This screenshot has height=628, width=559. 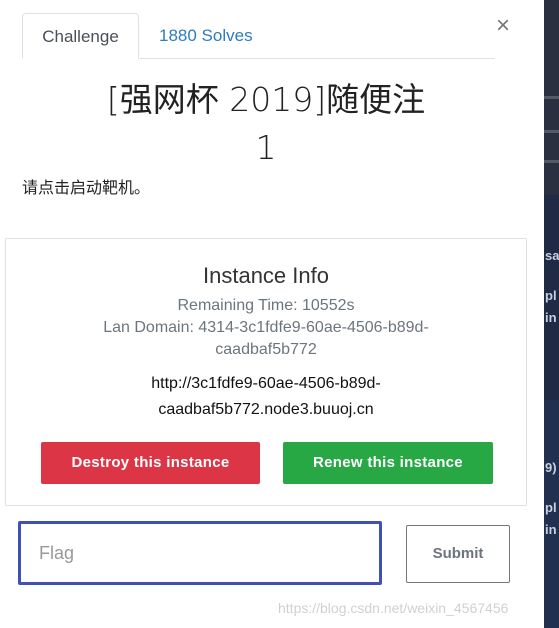 I want to click on instance-info-heading: Instance Info, so click(x=266, y=275).